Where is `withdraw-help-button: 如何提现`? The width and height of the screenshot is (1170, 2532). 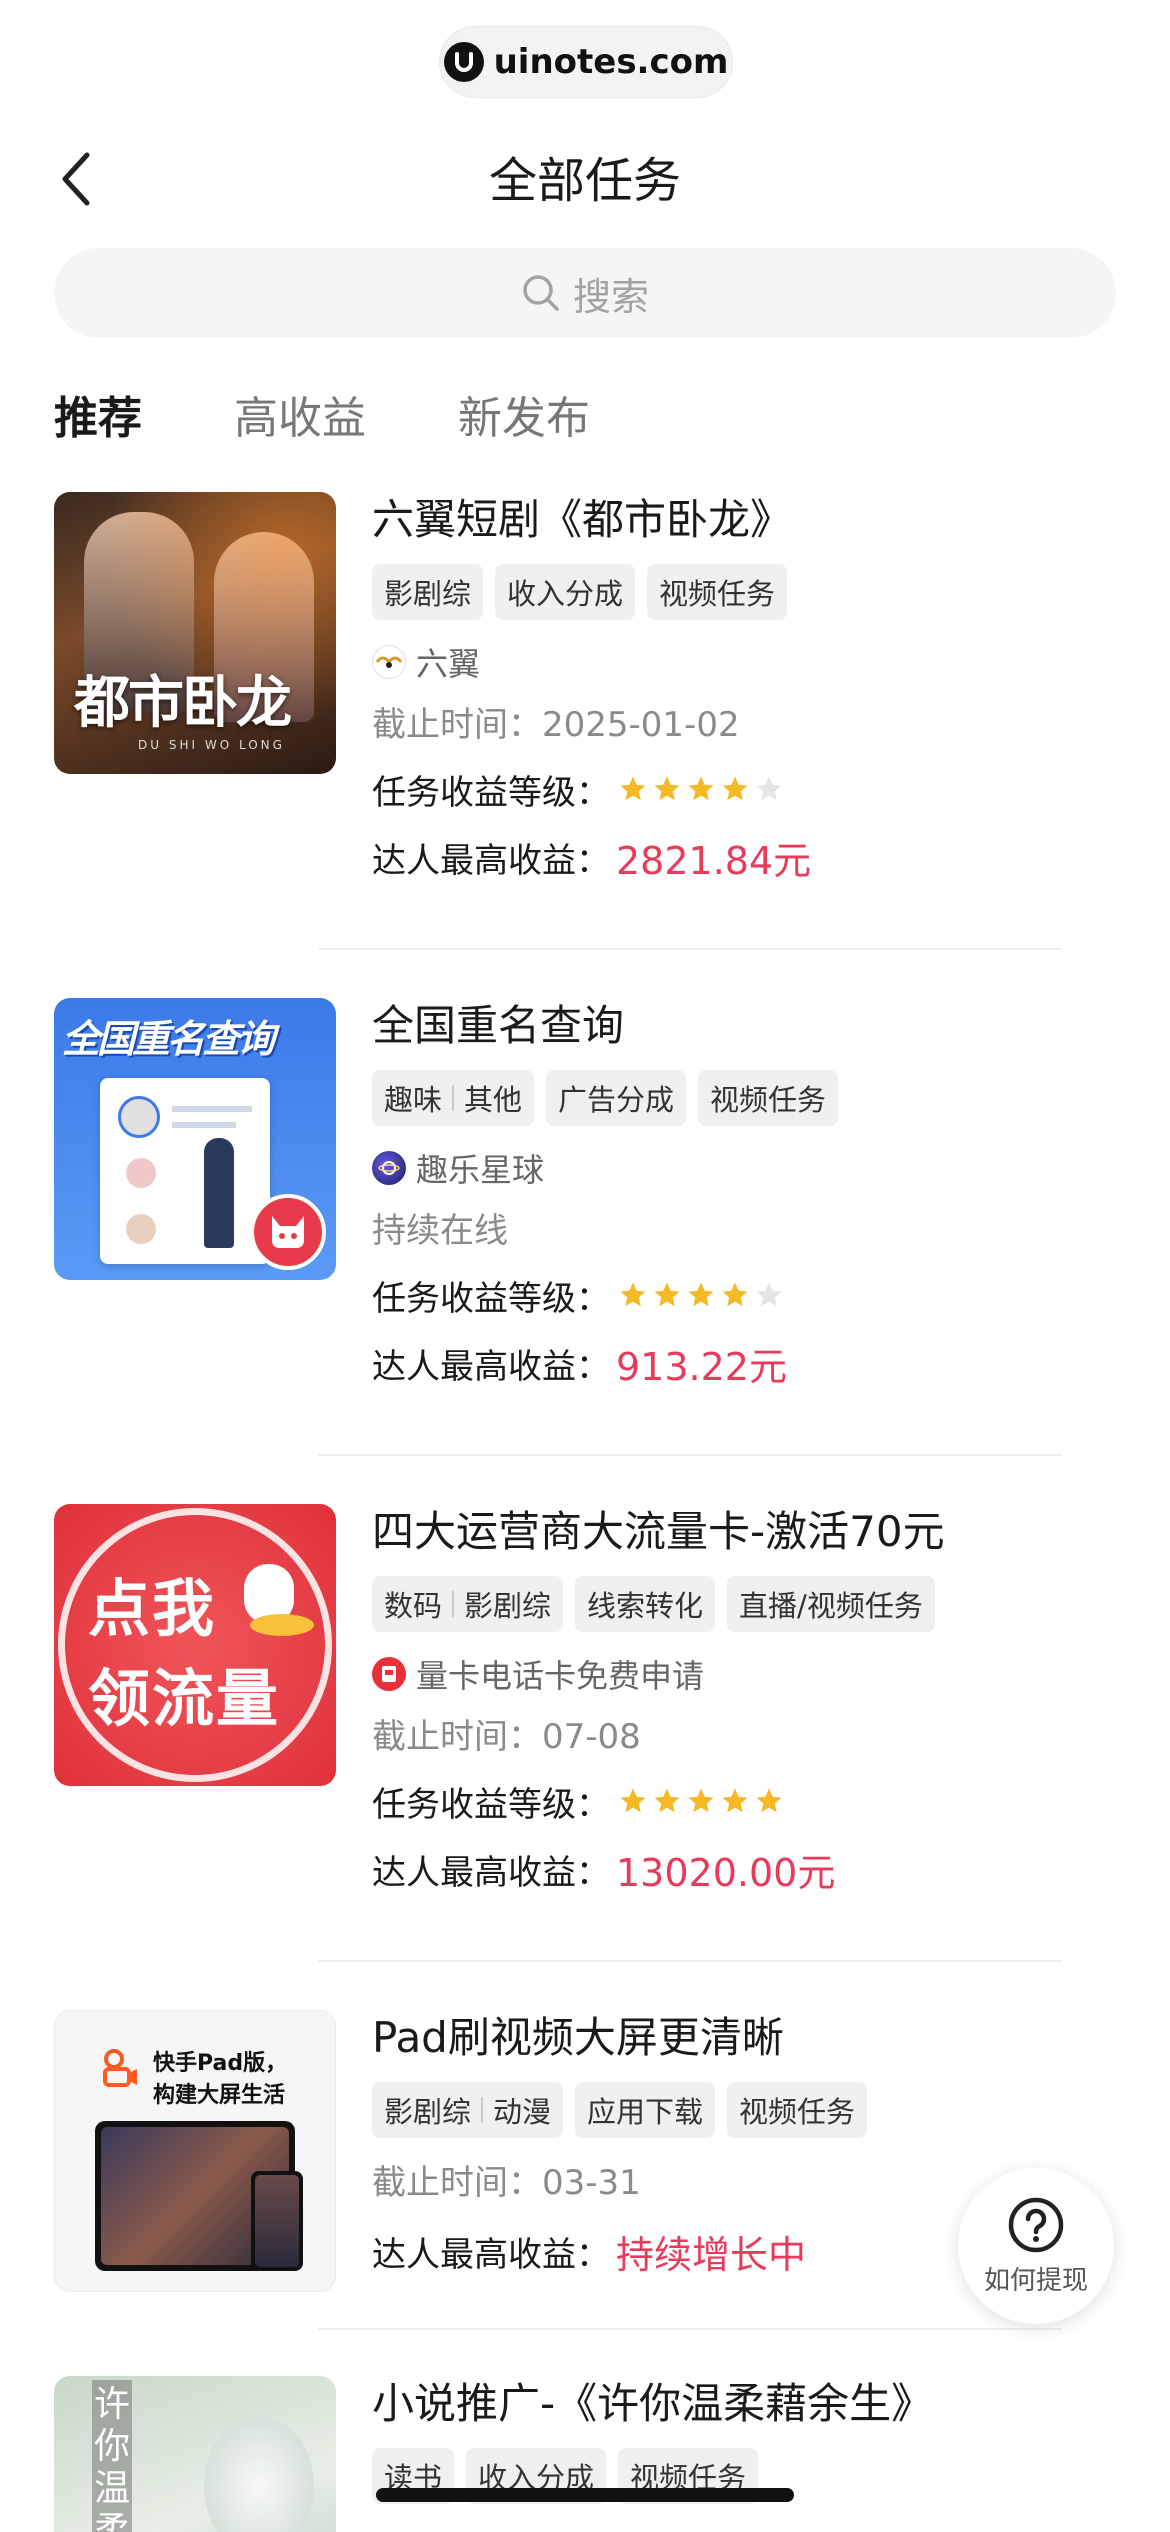 withdraw-help-button: 如何提现 is located at coordinates (1036, 2246).